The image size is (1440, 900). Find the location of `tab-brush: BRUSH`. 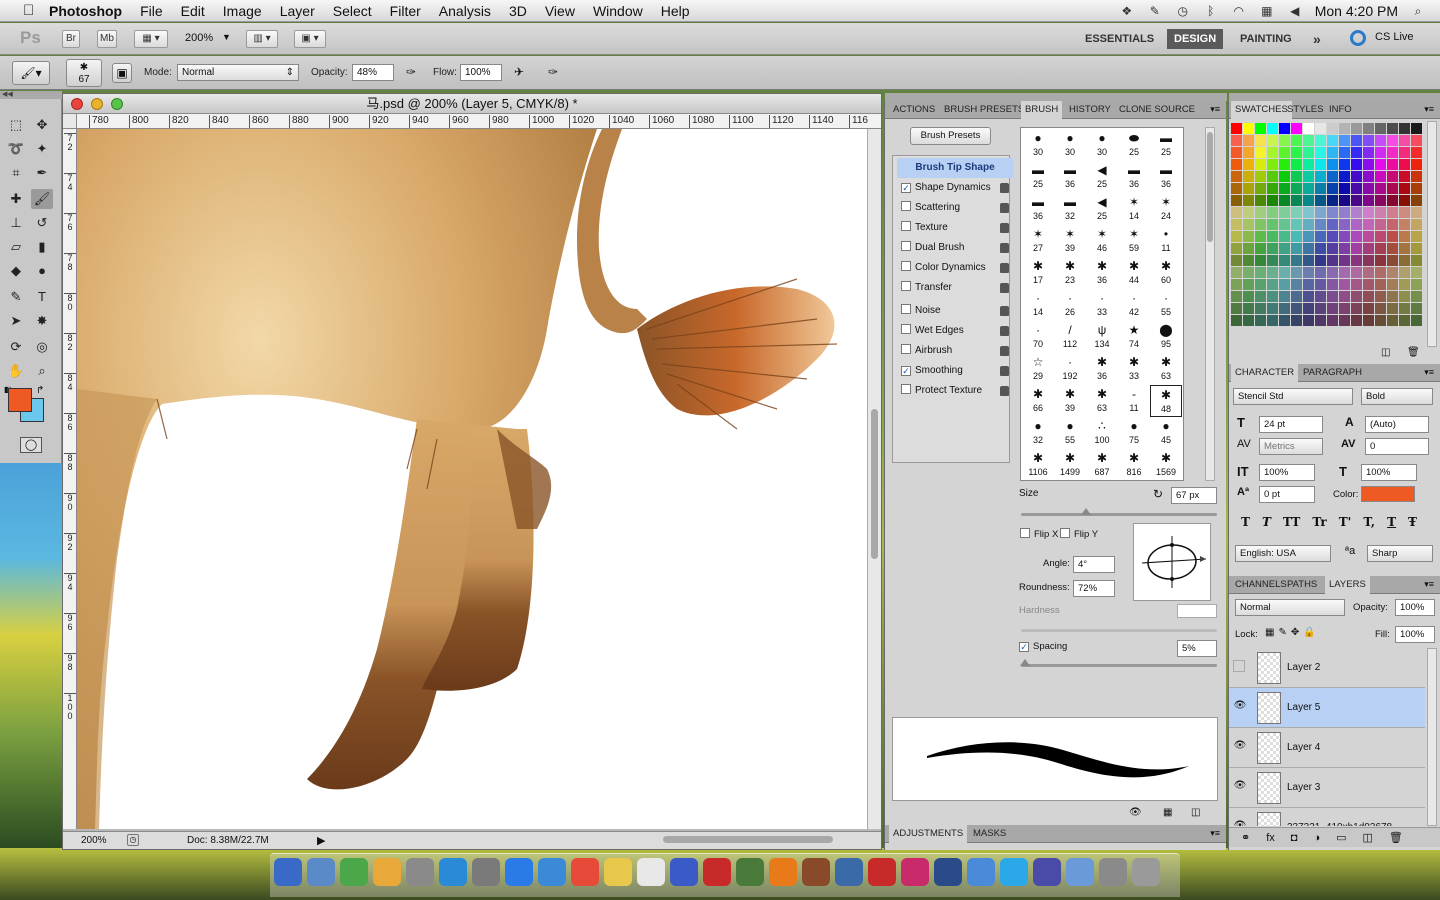

tab-brush: BRUSH is located at coordinates (1042, 110).